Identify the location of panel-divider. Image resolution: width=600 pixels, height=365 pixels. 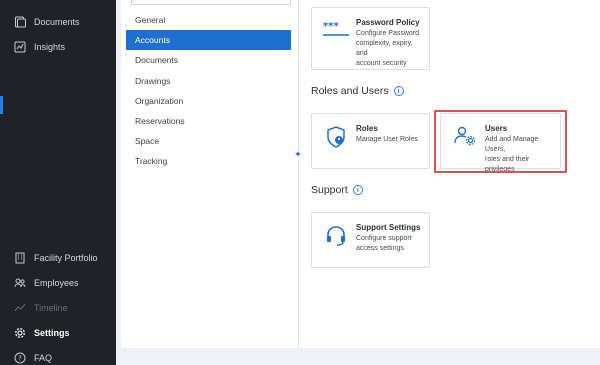
(298, 174).